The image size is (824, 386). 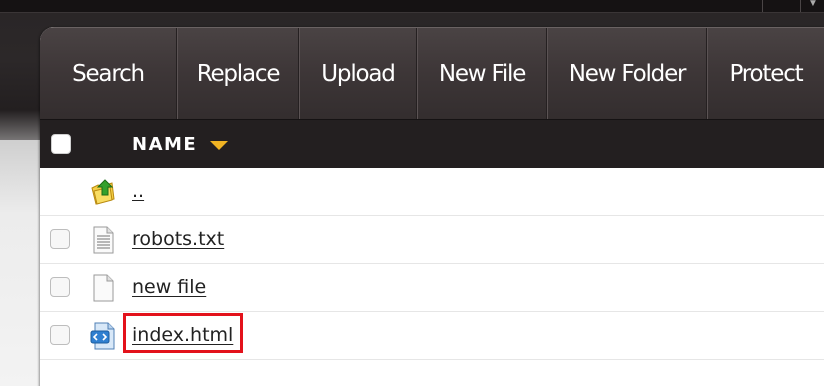 I want to click on folder-up-icon, so click(x=103, y=192).